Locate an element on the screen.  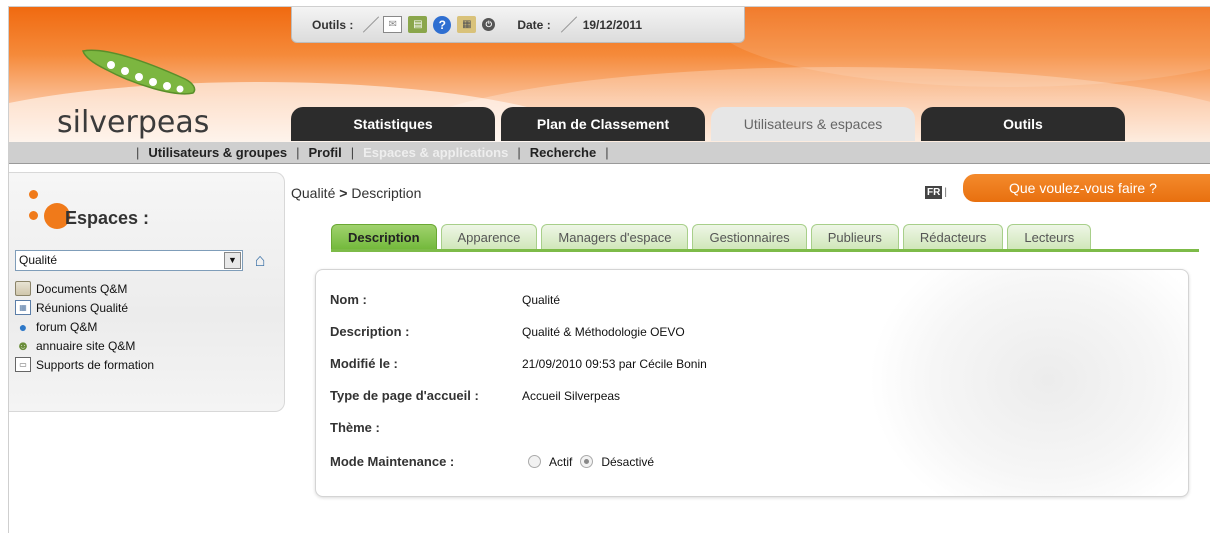
home-icon: ⌂ is located at coordinates (260, 260).